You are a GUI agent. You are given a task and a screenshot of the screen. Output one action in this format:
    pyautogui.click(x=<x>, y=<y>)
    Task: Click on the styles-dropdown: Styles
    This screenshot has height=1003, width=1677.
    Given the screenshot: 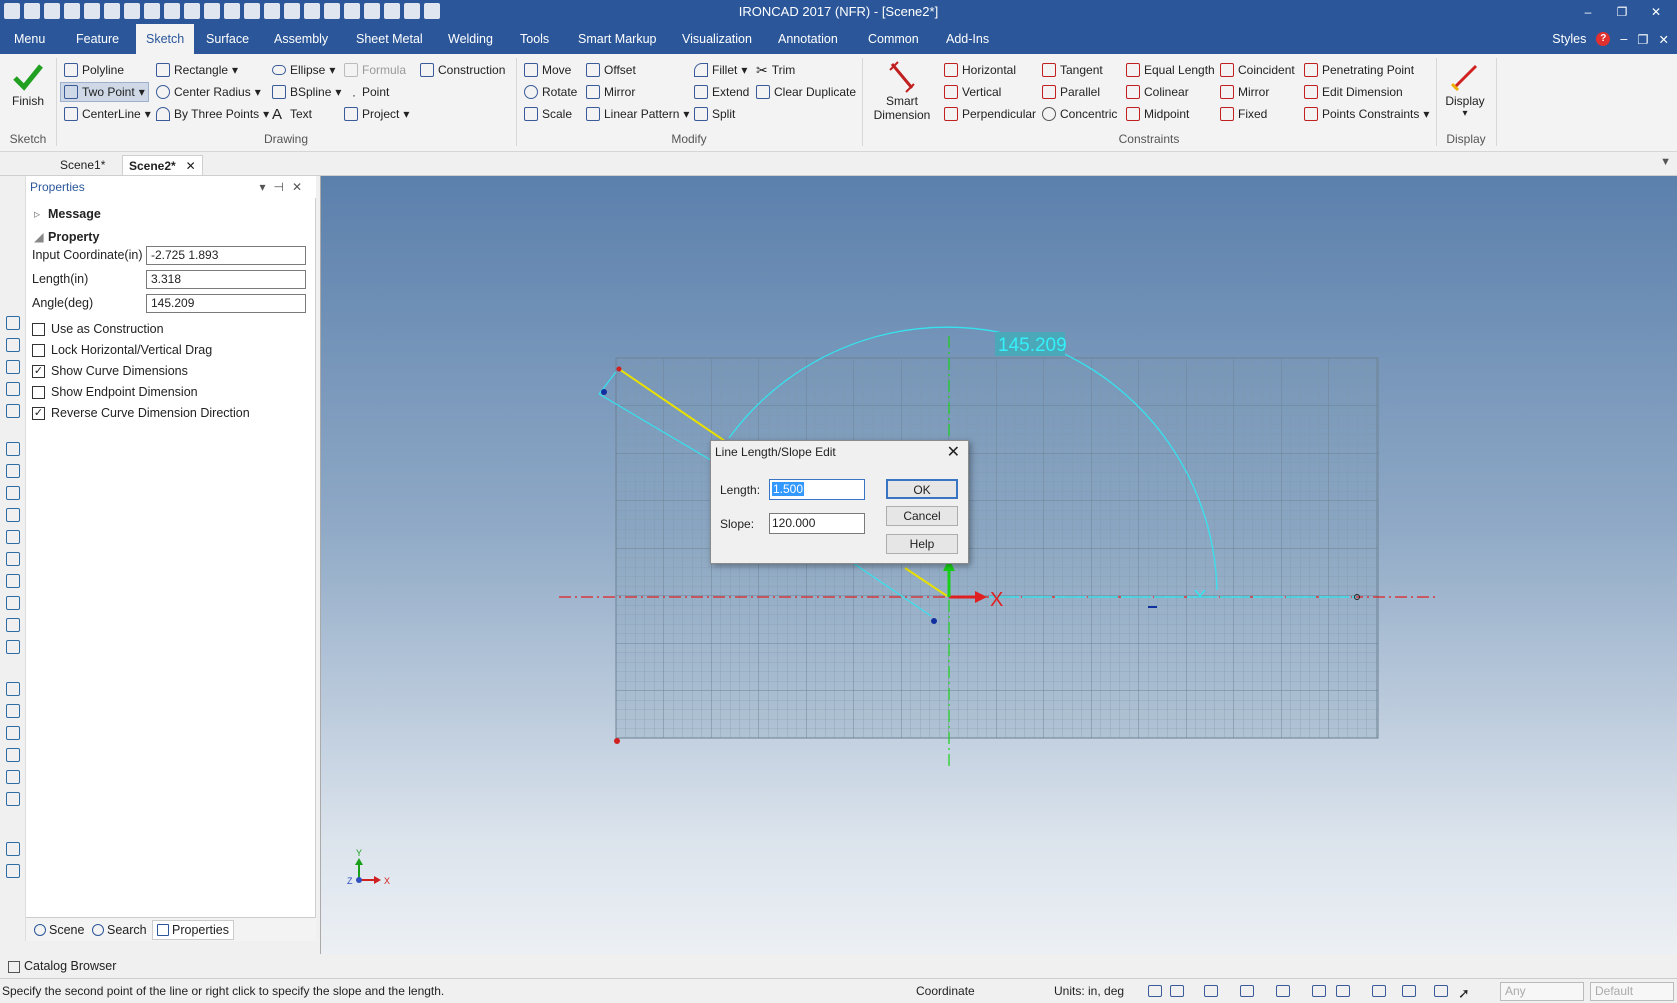 What is the action you would take?
    pyautogui.click(x=1569, y=39)
    